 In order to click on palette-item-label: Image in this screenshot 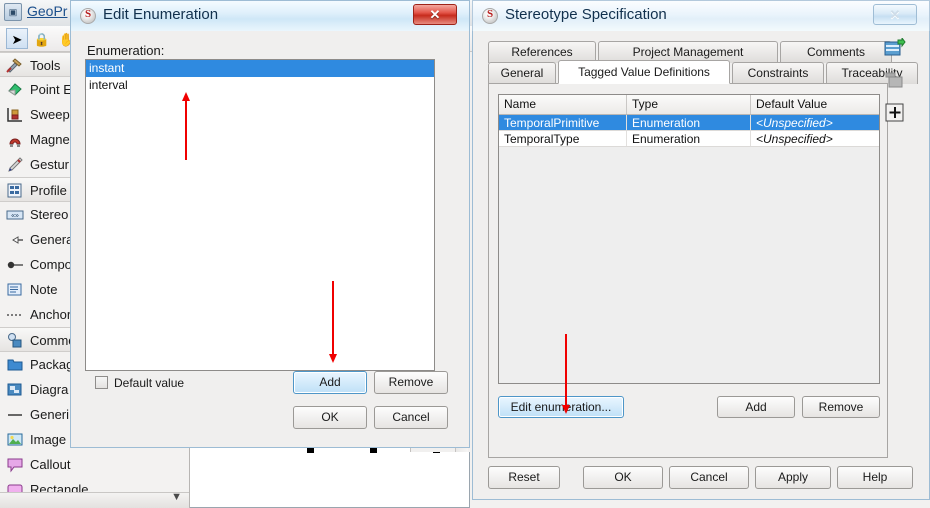, I will do `click(48, 439)`.